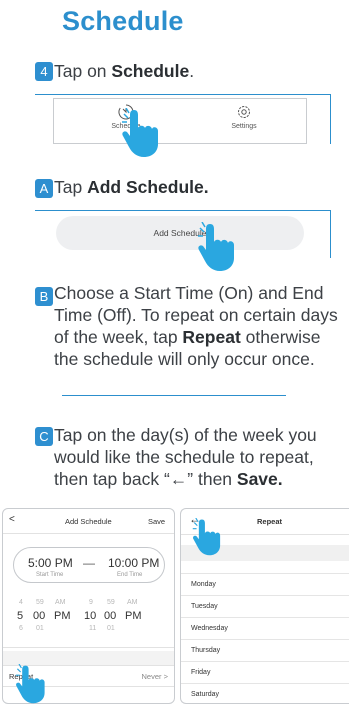  What do you see at coordinates (265, 628) in the screenshot?
I see `day-row-wednesday: Wednesday` at bounding box center [265, 628].